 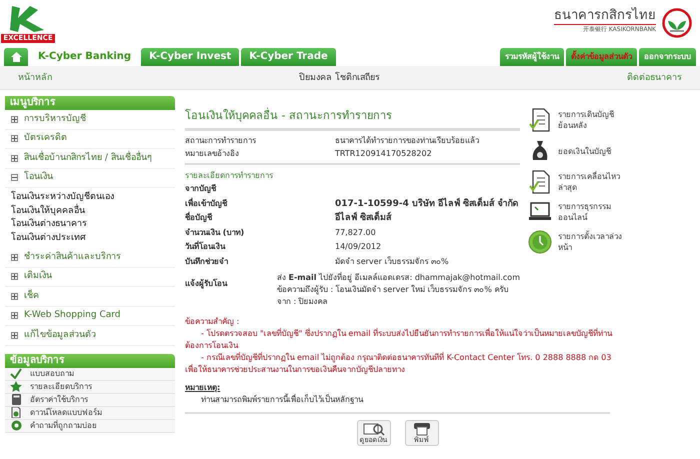 I want to click on quick-link: รายการธุรกรรมออนไลน์, so click(x=593, y=212).